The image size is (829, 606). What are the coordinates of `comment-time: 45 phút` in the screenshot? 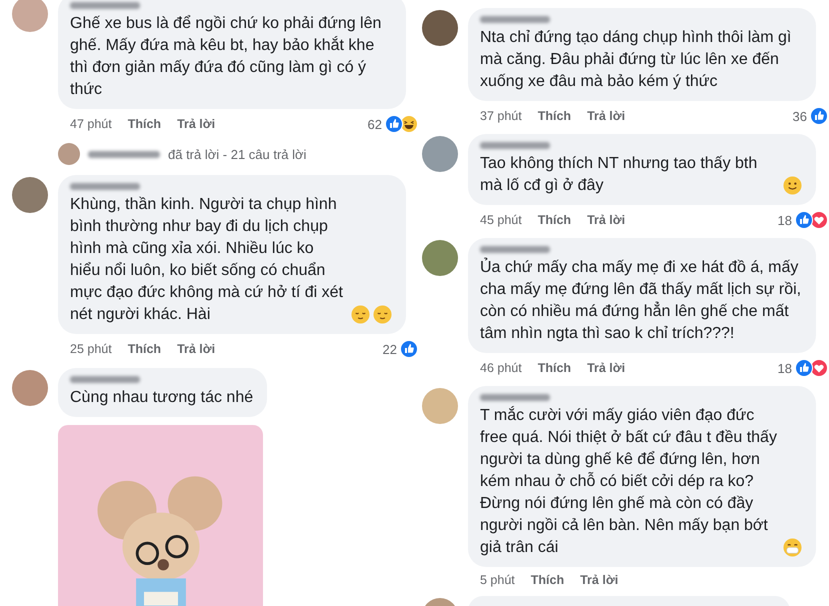 It's located at (501, 220).